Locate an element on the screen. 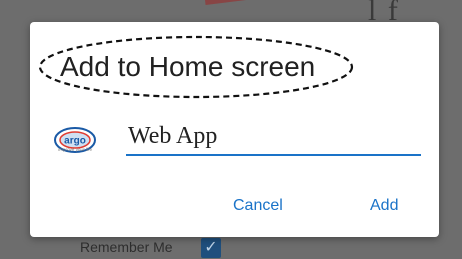 This screenshot has height=259, width=462. app-name-input is located at coordinates (273, 137).